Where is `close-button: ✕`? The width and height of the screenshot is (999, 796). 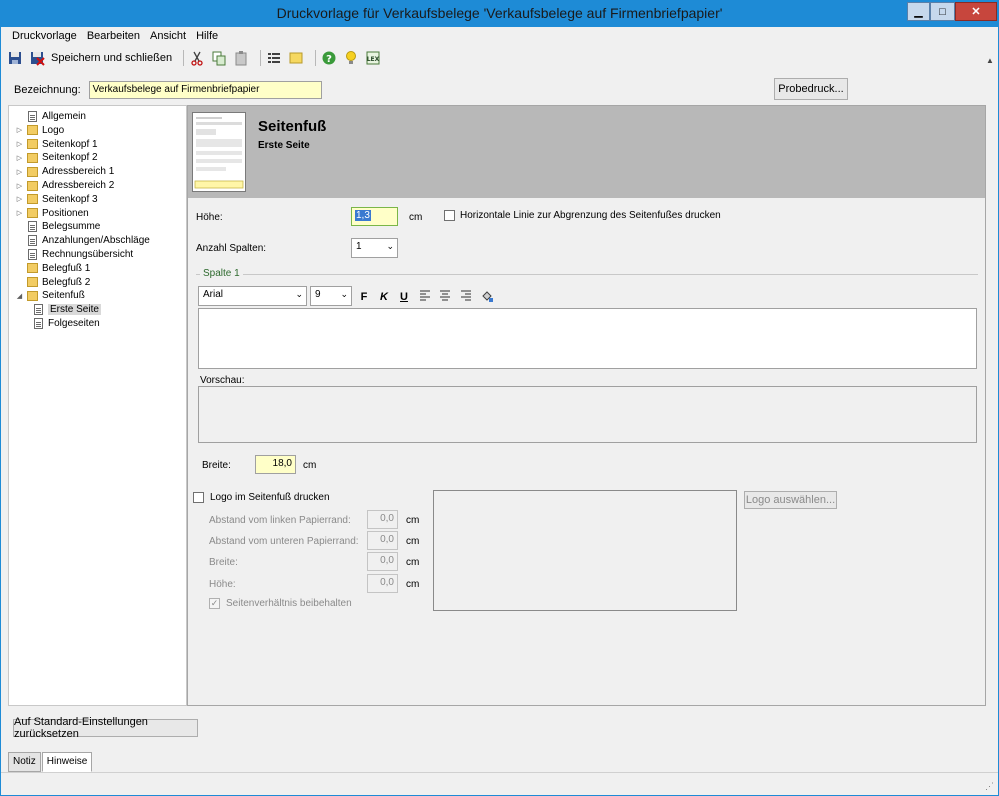
close-button: ✕ is located at coordinates (976, 11).